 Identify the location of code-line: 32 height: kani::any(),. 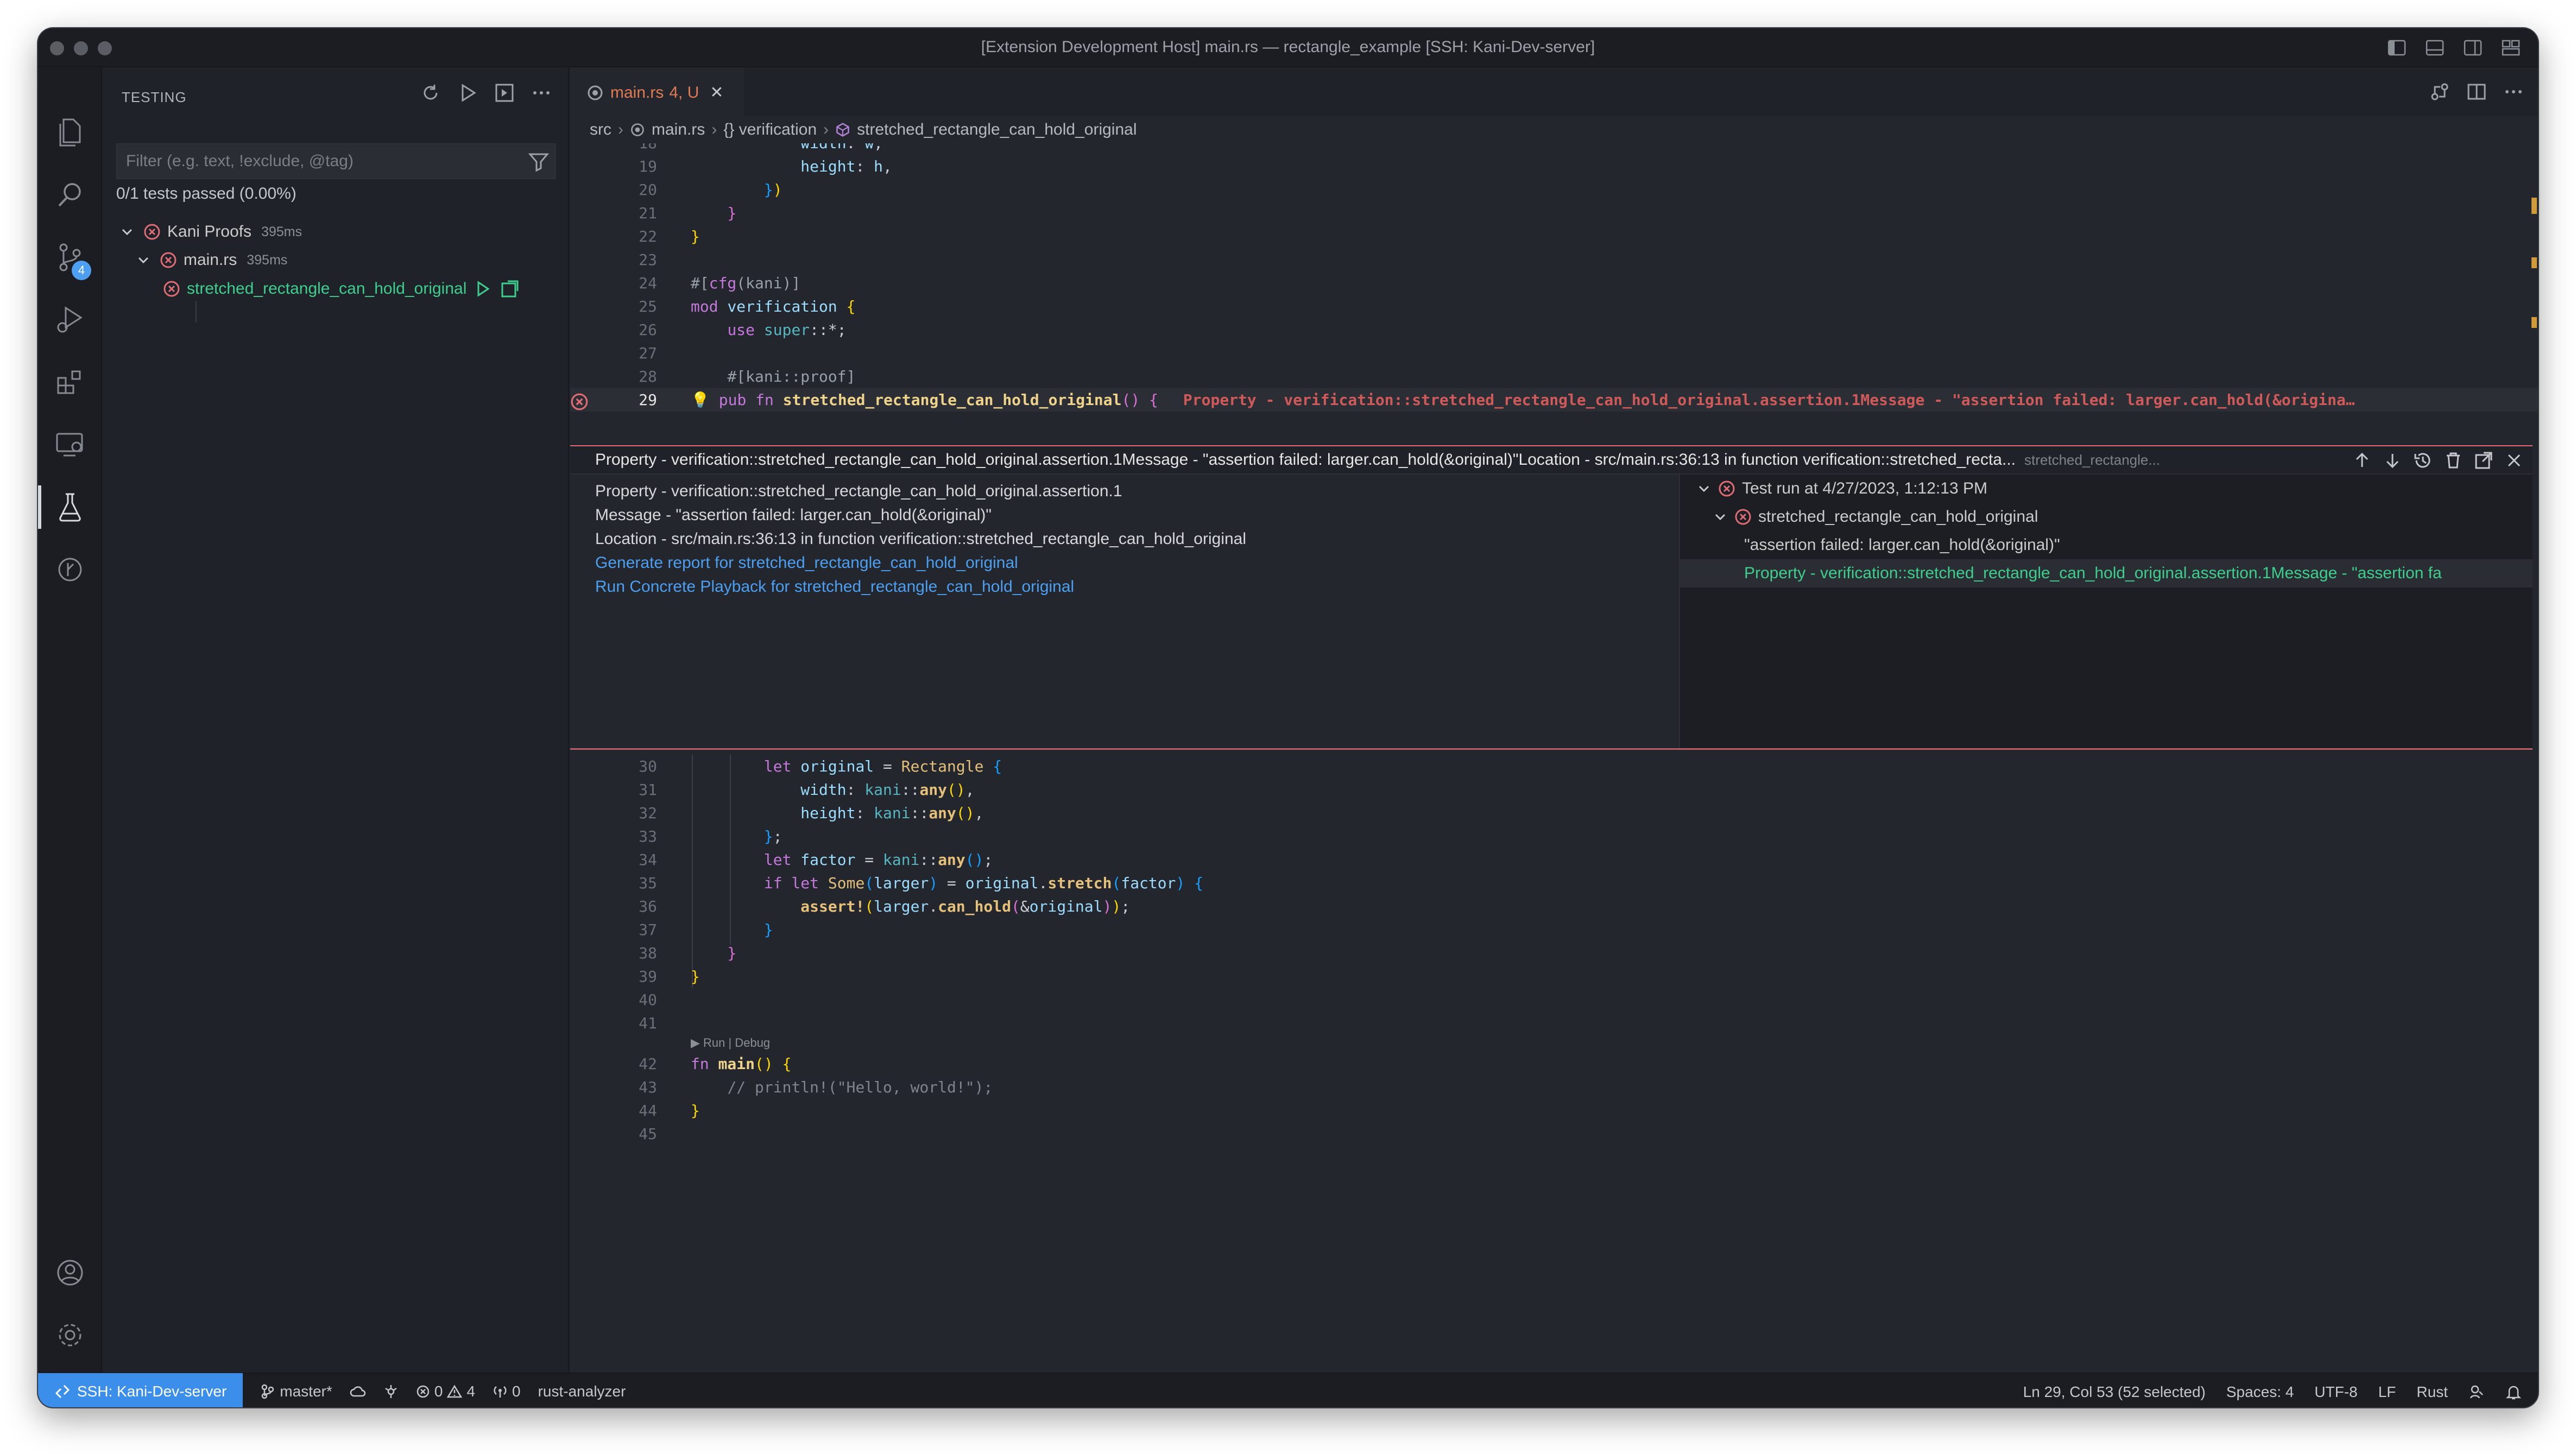
(811, 813).